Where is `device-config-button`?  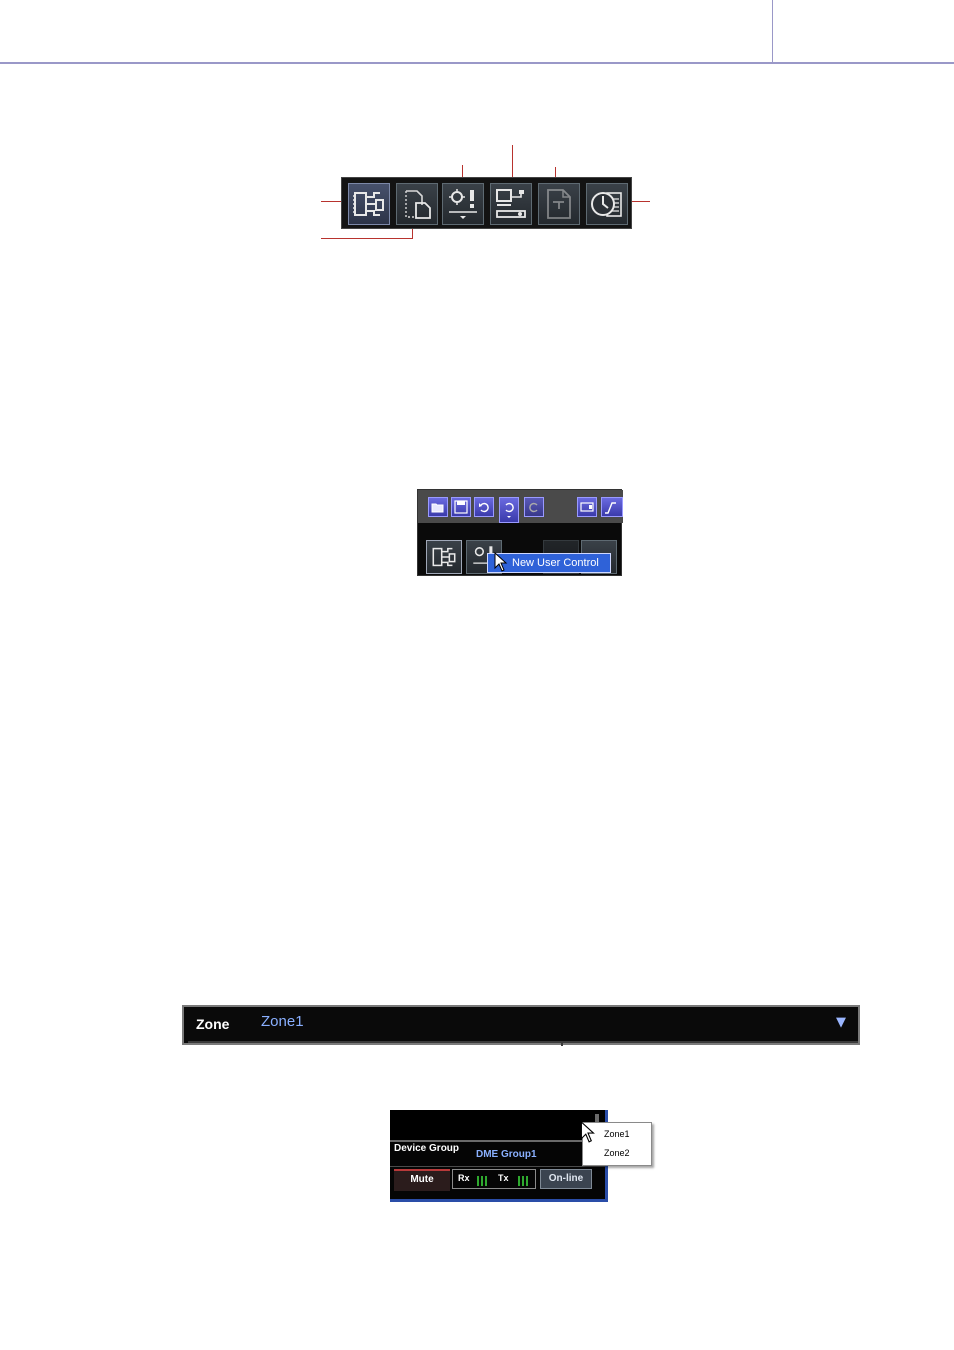 device-config-button is located at coordinates (511, 204).